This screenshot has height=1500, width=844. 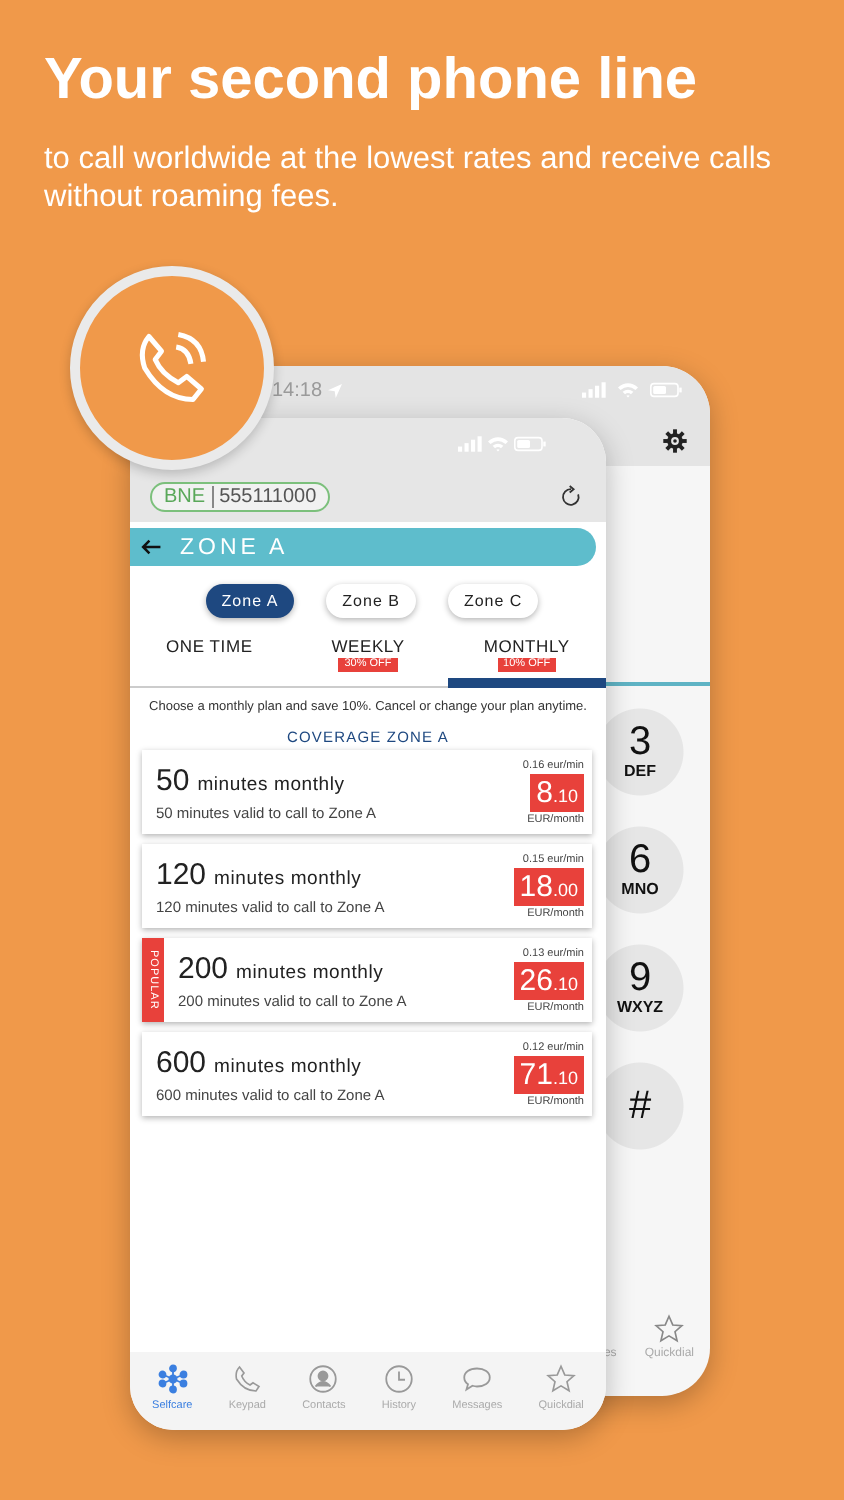 I want to click on period-tab: MONTHLY, so click(x=526, y=646).